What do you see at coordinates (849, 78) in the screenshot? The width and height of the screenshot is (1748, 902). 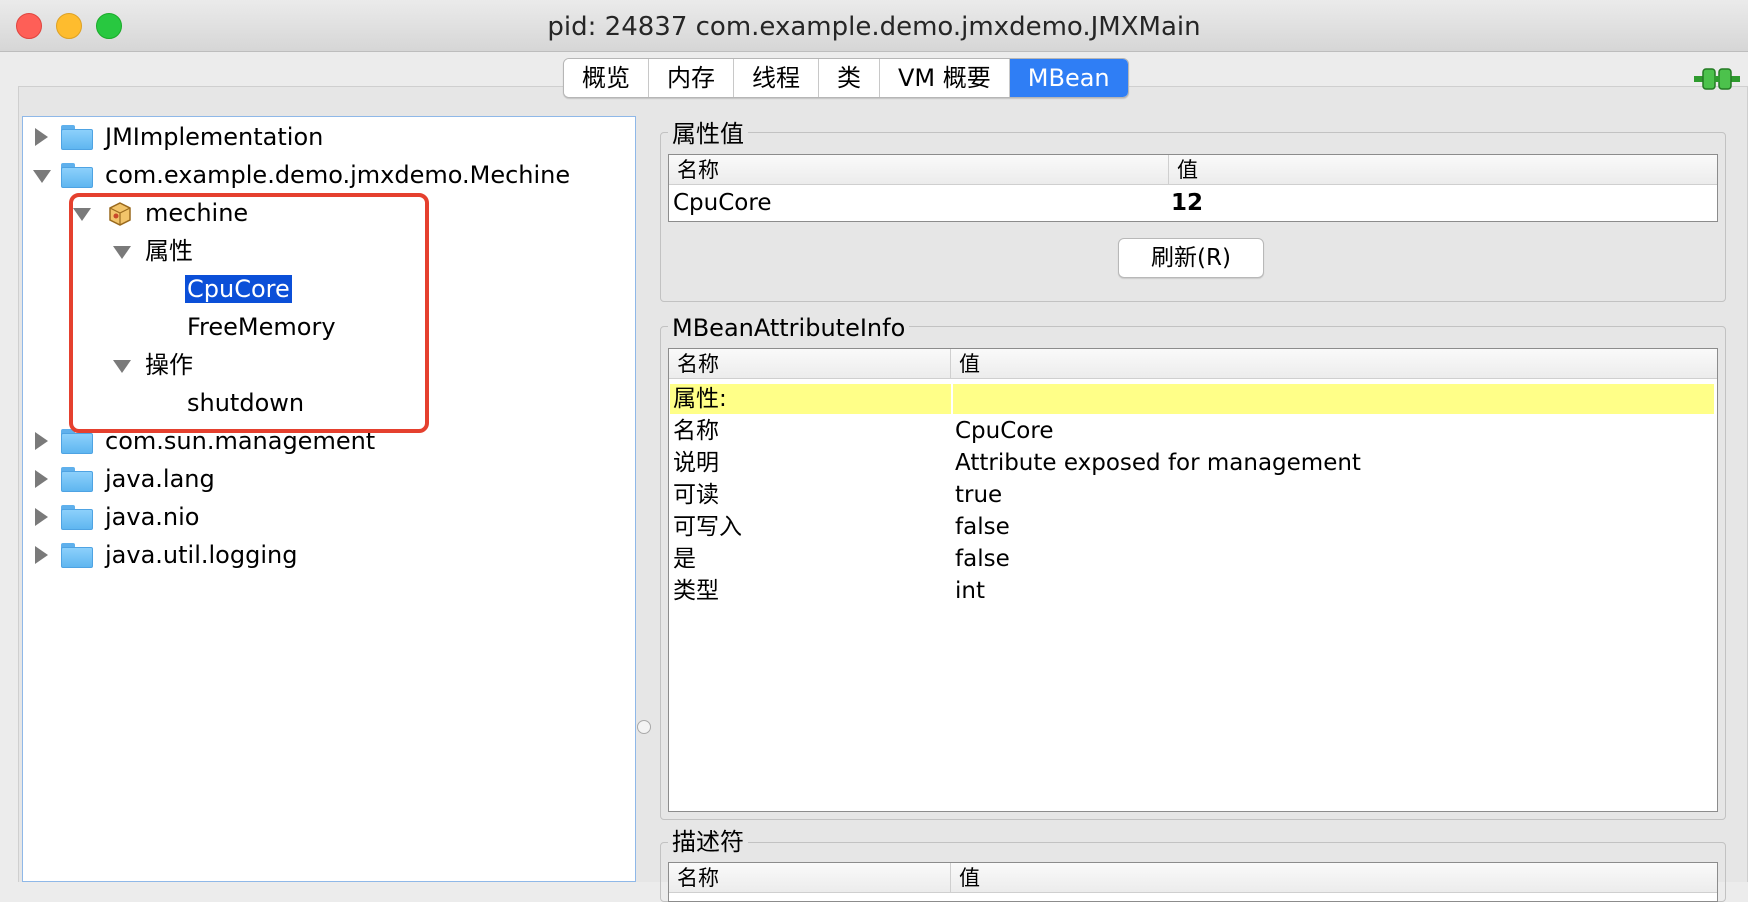 I see `tab-classes: 类` at bounding box center [849, 78].